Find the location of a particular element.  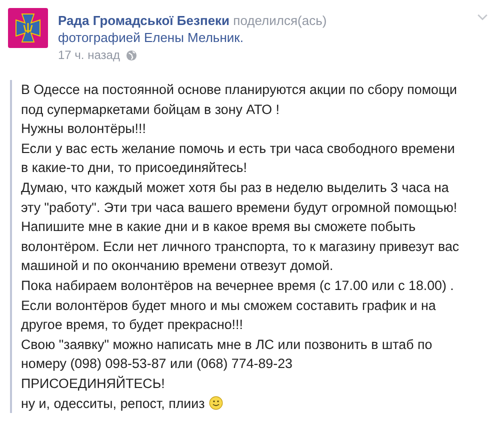

post-text-line: волонтёром. Если нет личного транспорта, то к магазину привезут вас is located at coordinates (240, 247).